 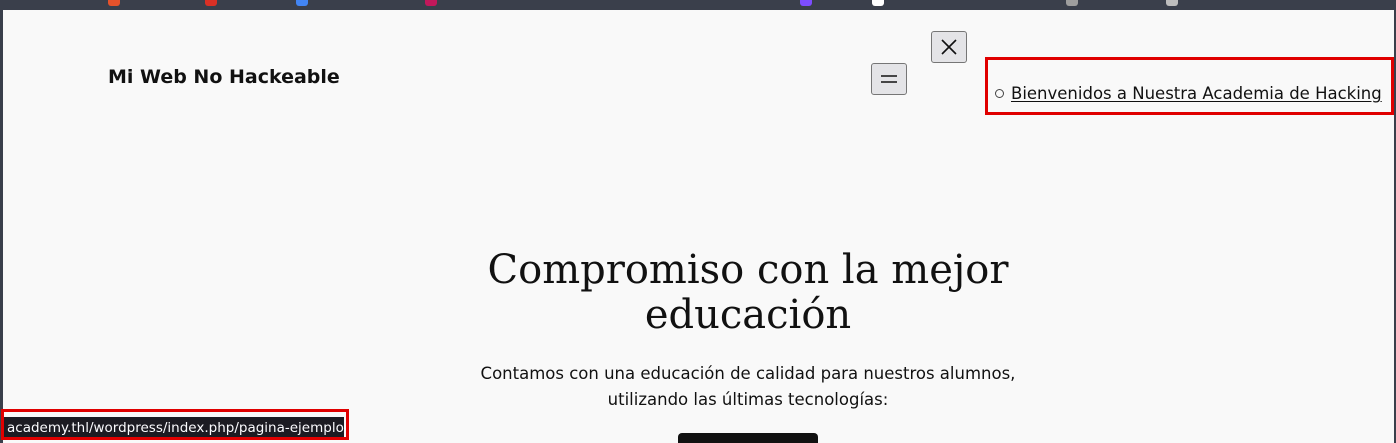 I want to click on close-icon, so click(x=949, y=47).